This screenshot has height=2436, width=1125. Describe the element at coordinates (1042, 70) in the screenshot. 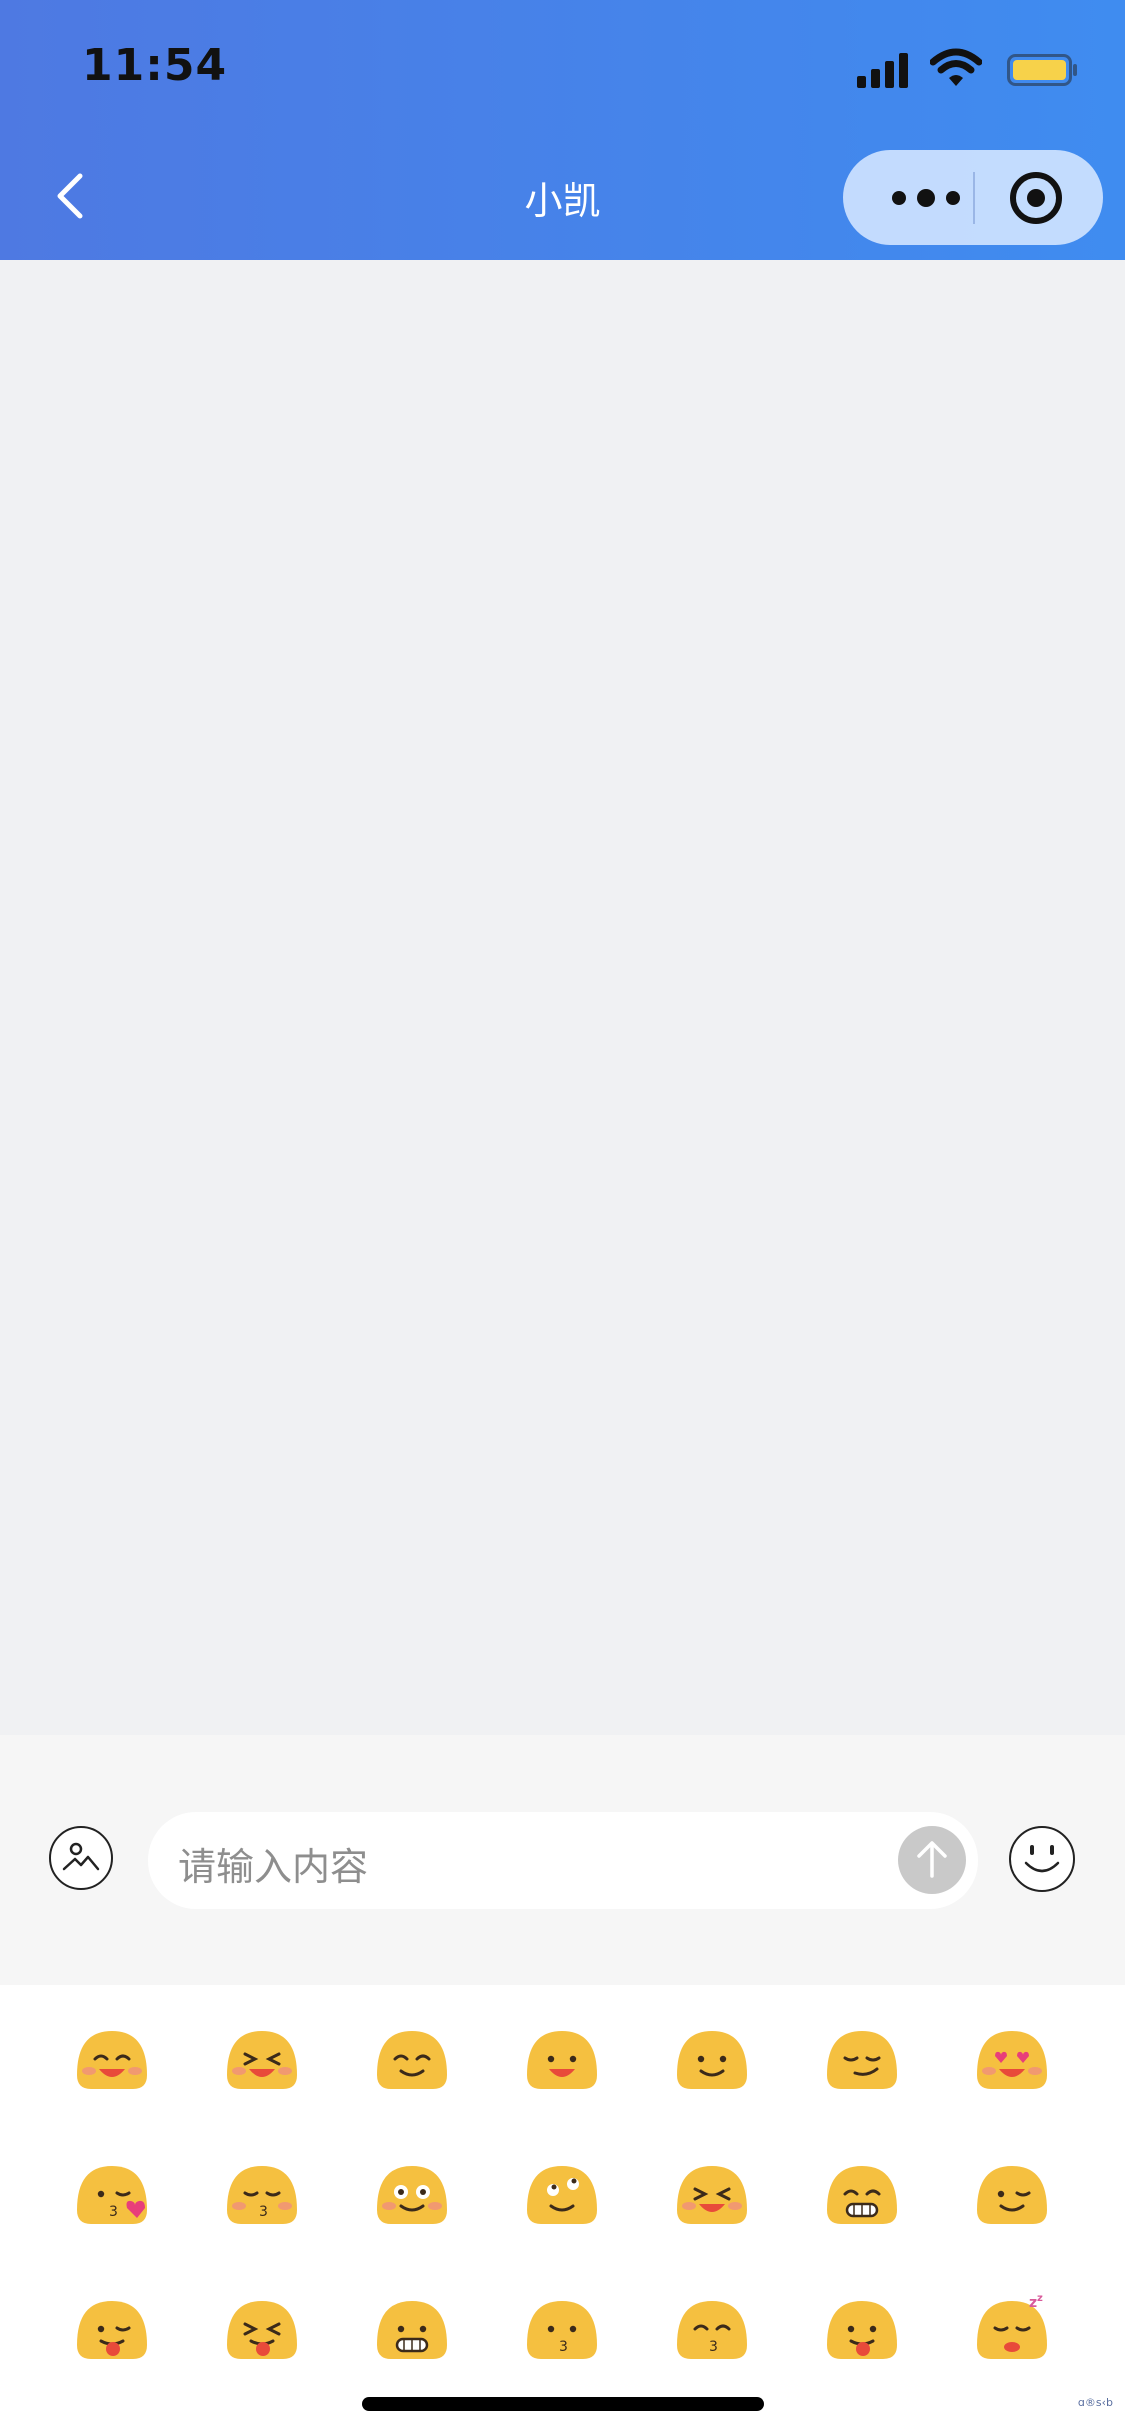

I see `battery-icon` at that location.